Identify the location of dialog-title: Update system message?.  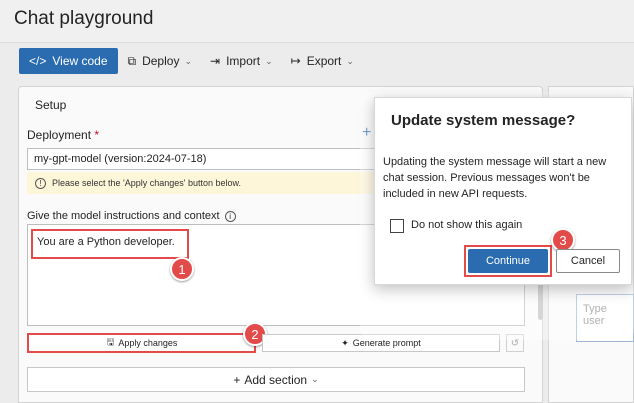
(483, 120).